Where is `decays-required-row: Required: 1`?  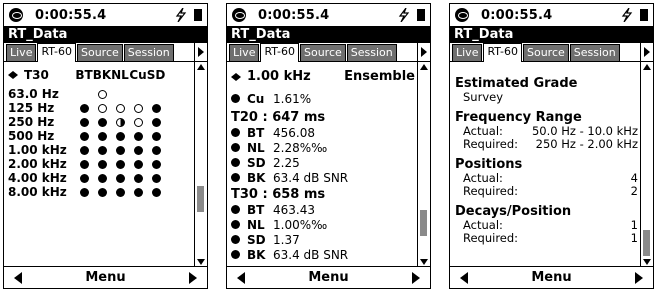
decays-required-row: Required: 1 is located at coordinates (550, 238).